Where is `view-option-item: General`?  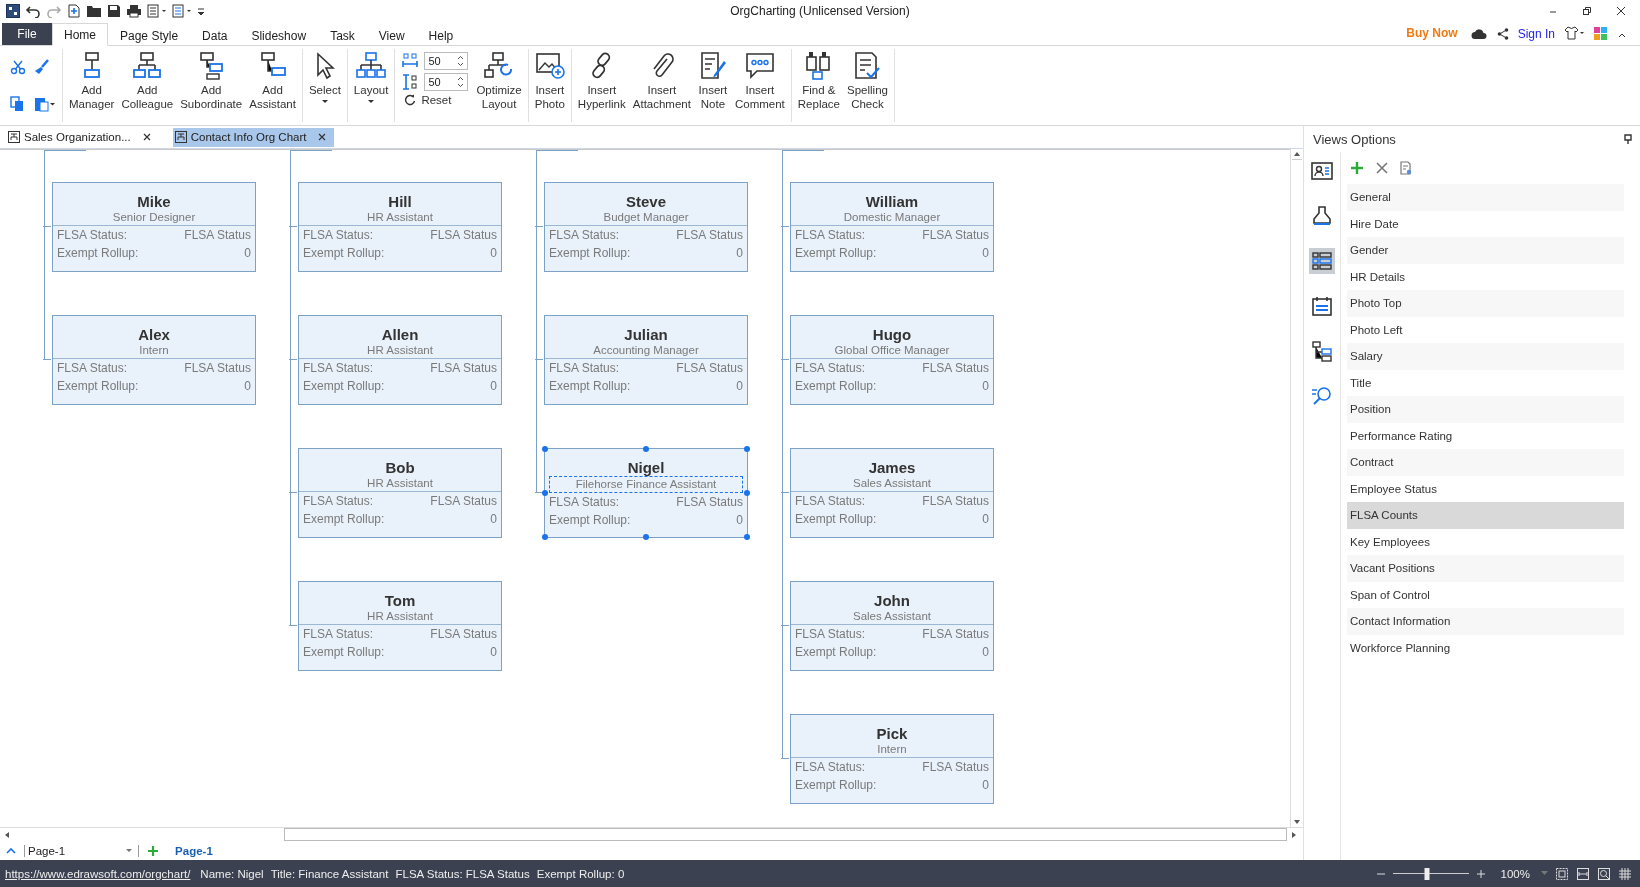 view-option-item: General is located at coordinates (1485, 197).